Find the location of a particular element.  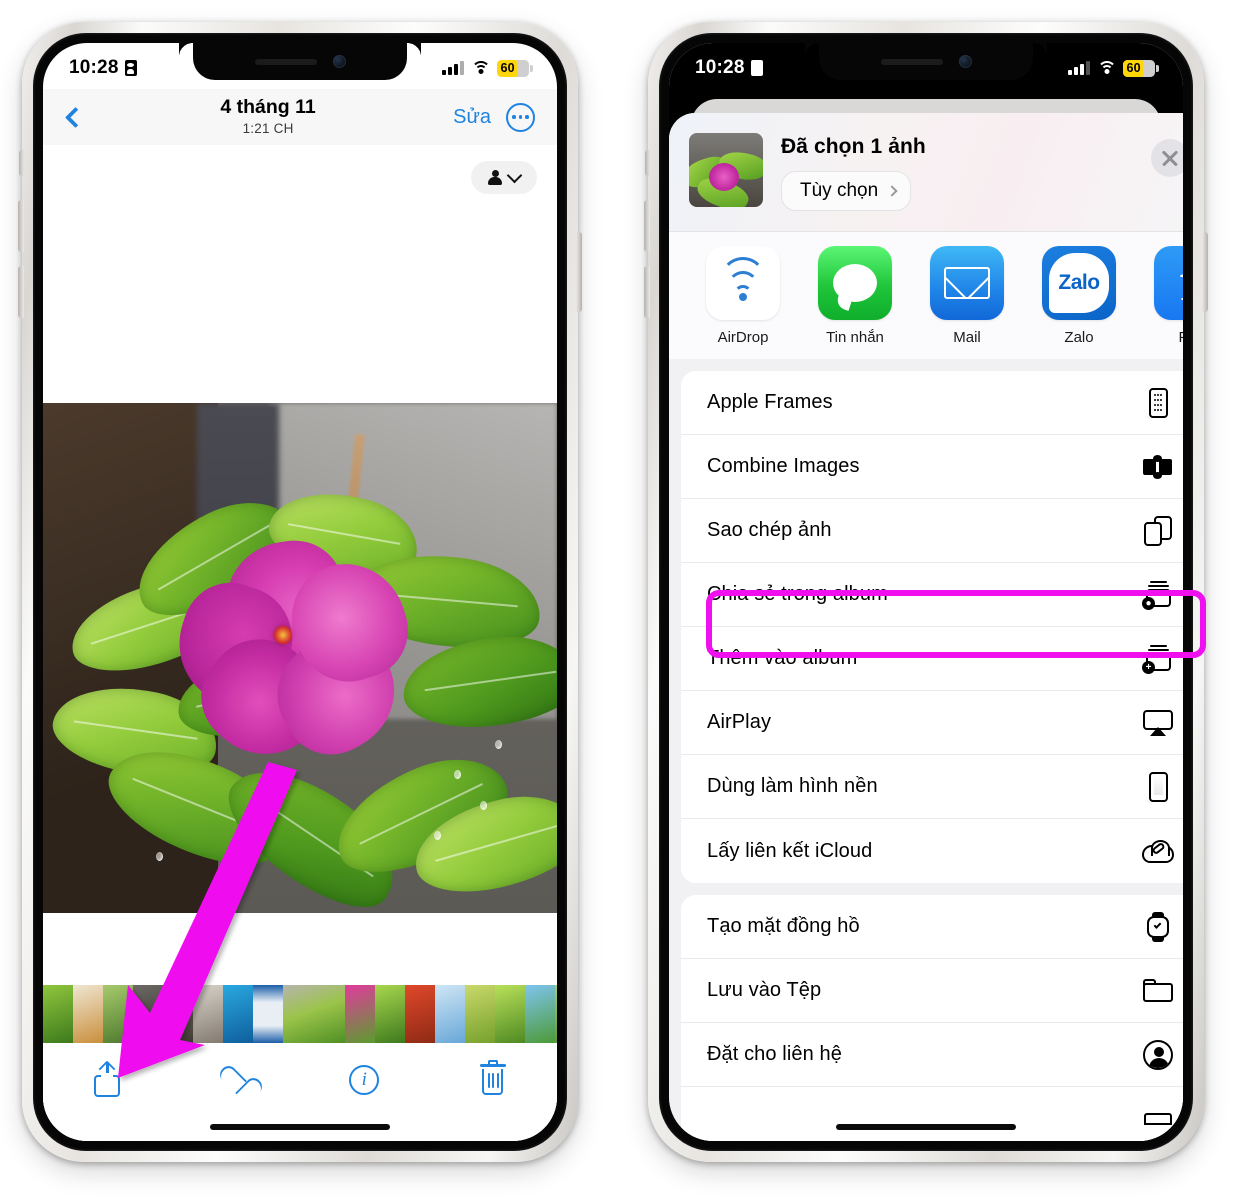

delete-button is located at coordinates (493, 1080).